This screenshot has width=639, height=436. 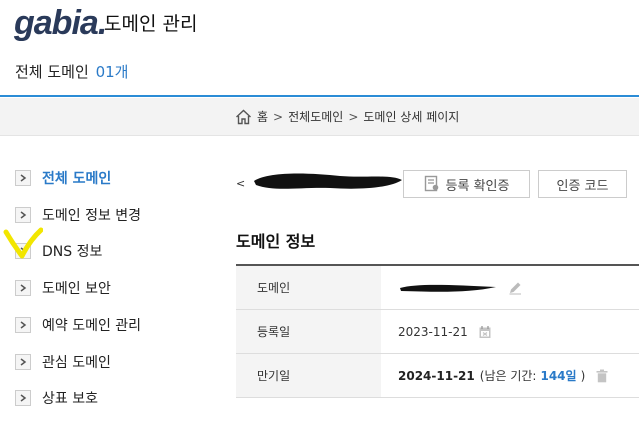 What do you see at coordinates (60, 23) in the screenshot?
I see `gabia-logo: gabia.` at bounding box center [60, 23].